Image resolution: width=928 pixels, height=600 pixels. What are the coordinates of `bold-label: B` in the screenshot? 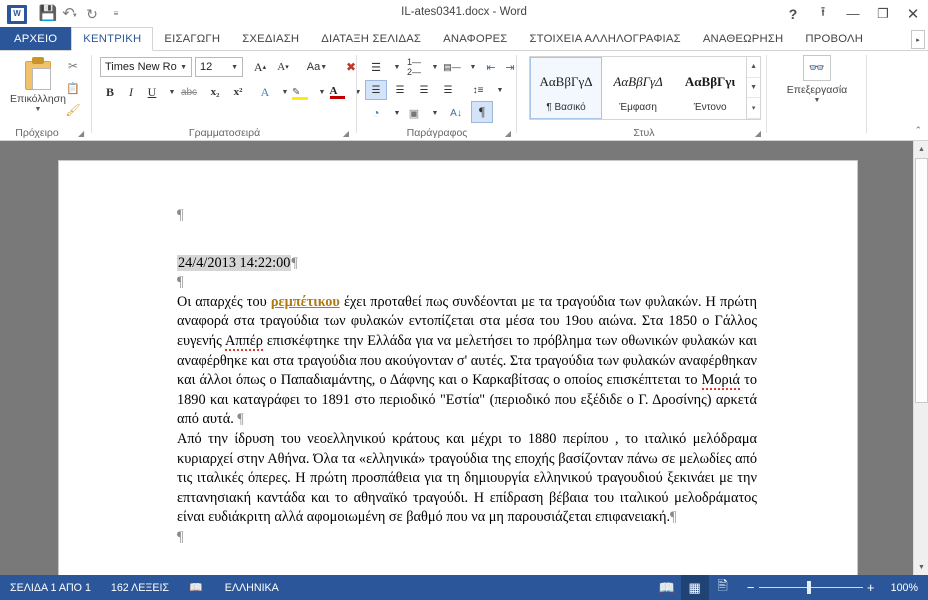 It's located at (109, 91).